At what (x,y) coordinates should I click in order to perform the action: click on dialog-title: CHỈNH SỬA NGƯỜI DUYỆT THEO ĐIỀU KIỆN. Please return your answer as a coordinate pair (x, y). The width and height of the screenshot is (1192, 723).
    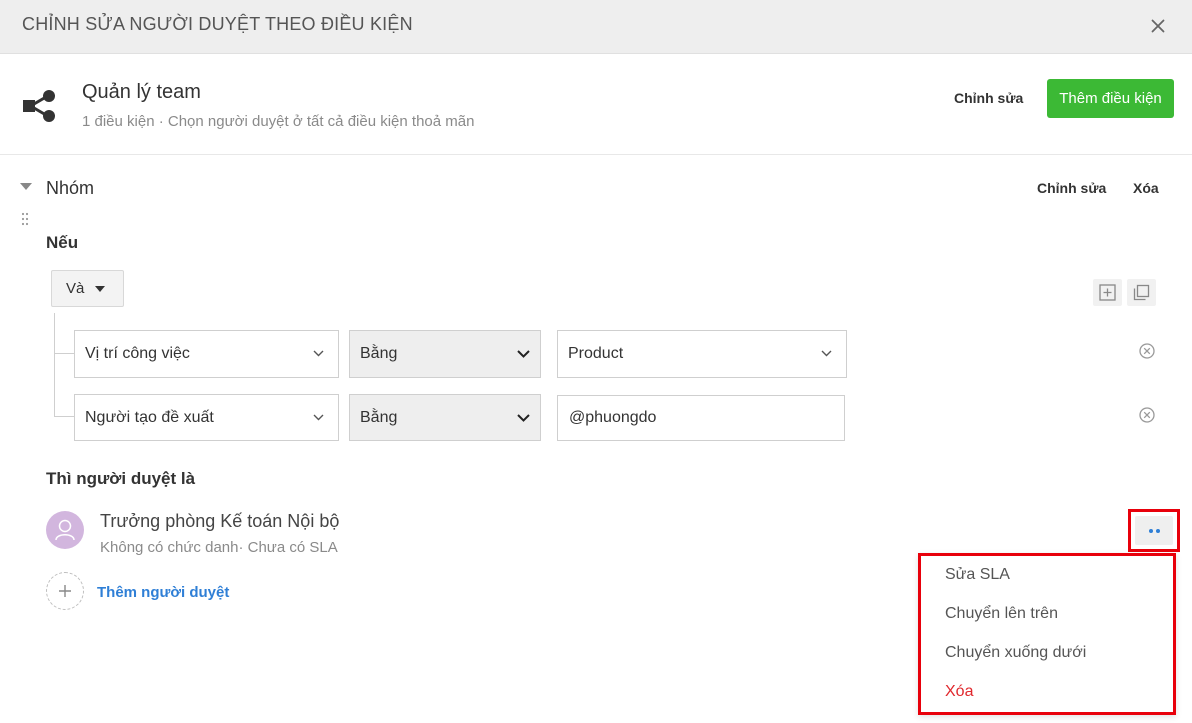
    Looking at the image, I should click on (217, 24).